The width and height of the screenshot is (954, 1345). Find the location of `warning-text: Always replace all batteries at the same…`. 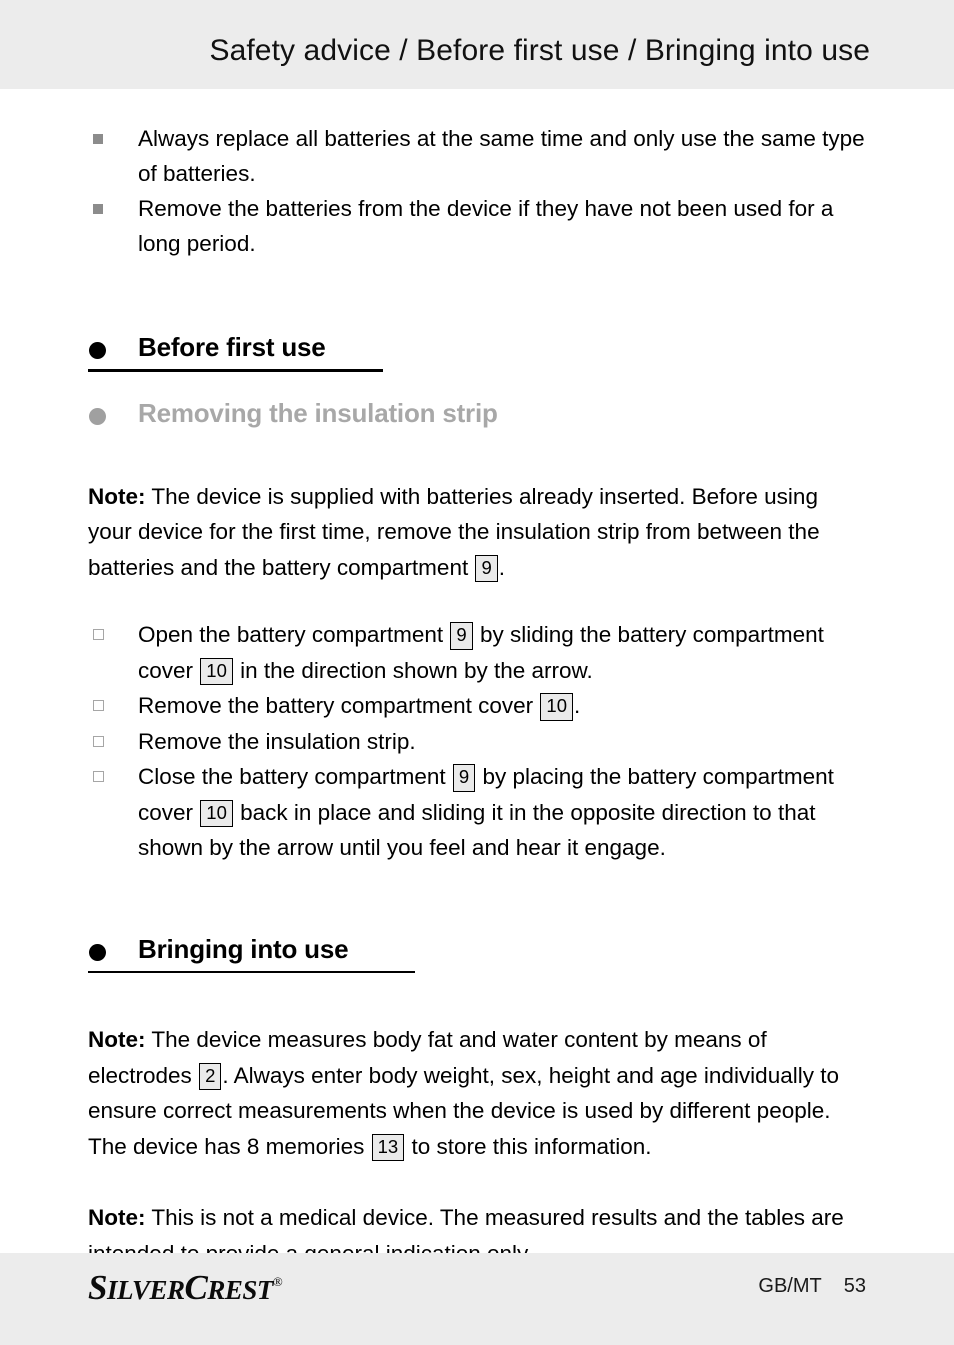

warning-text: Always replace all batteries at the same… is located at coordinates (501, 156).